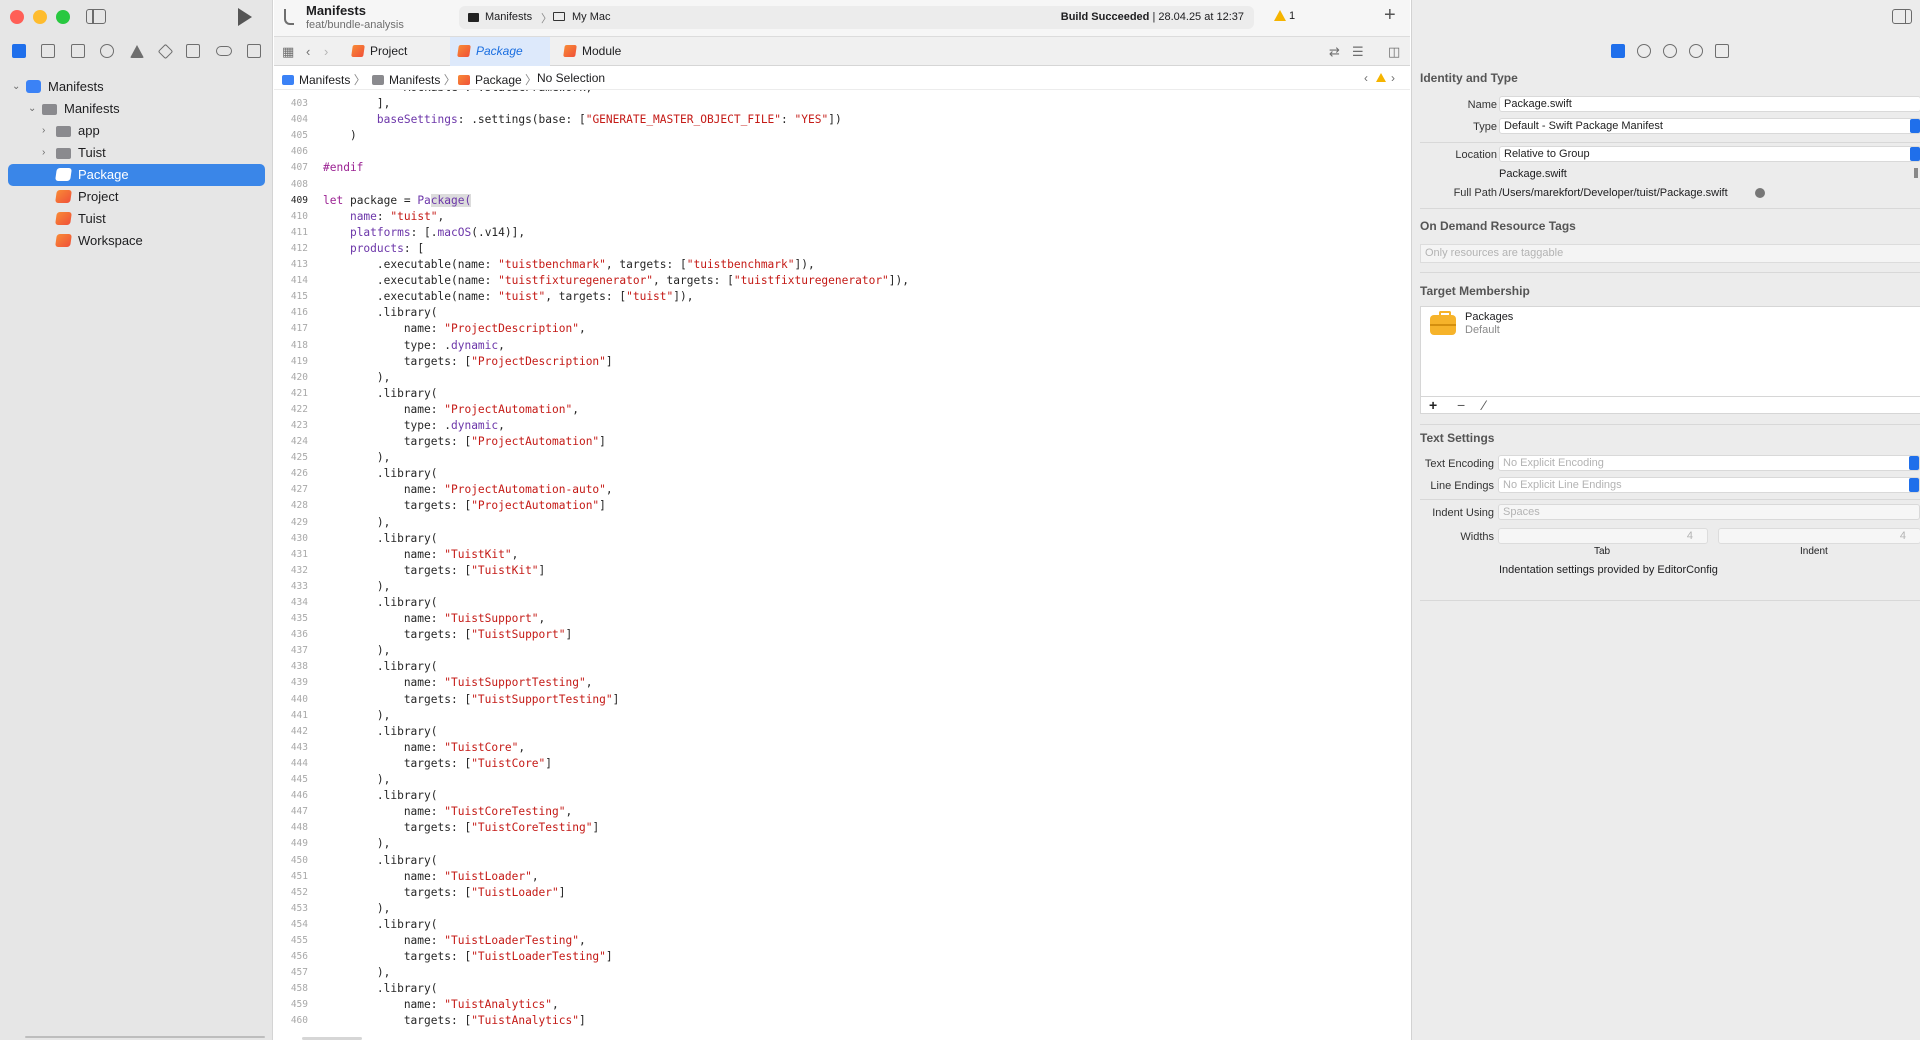 This screenshot has height=1040, width=1920. What do you see at coordinates (1484, 405) in the screenshot?
I see `edit-membership-button: ⁄` at bounding box center [1484, 405].